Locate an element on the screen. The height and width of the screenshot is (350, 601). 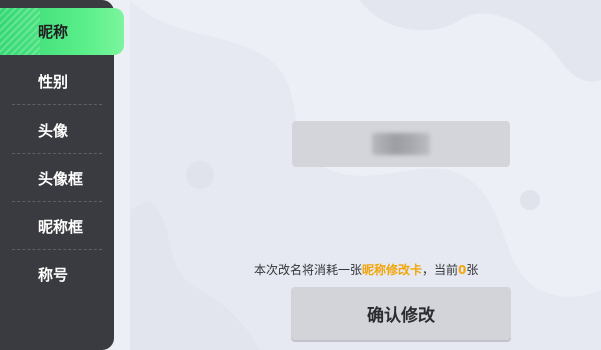
consume-notice: 本次改名将消耗一张昵称修改卡，当前0张 is located at coordinates (404, 269).